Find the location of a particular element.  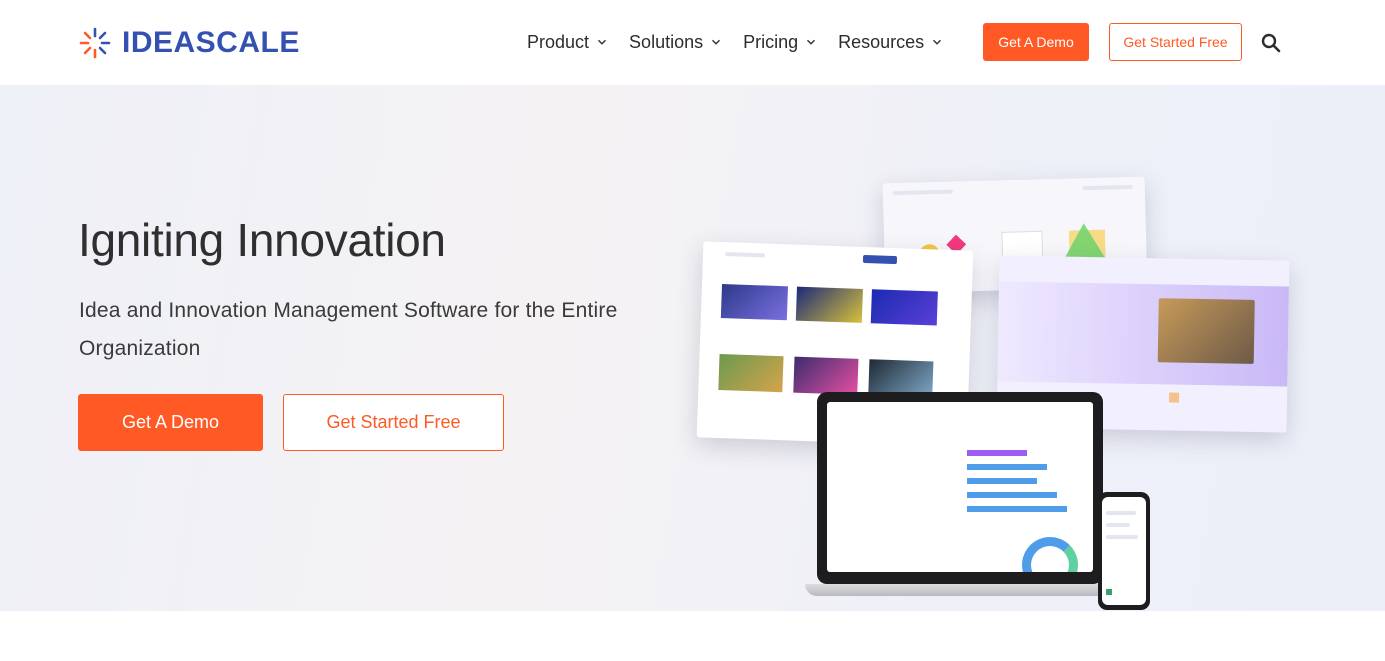

main-nav: Product Solutions Pricing Resources is located at coordinates (745, 42).